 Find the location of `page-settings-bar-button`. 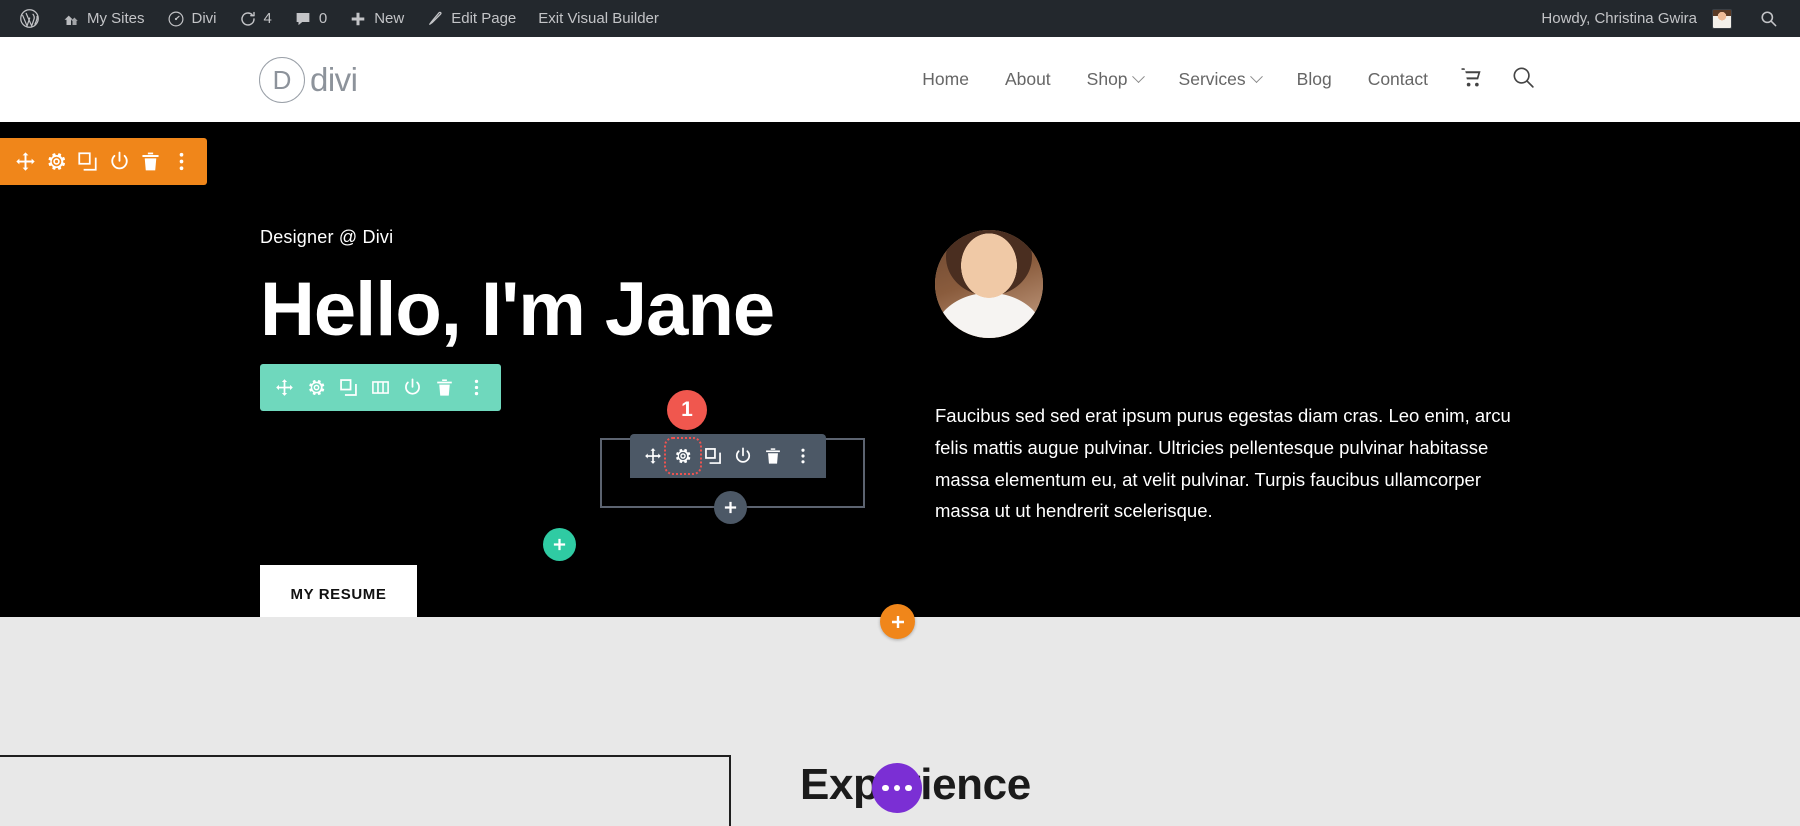

page-settings-bar-button is located at coordinates (897, 788).